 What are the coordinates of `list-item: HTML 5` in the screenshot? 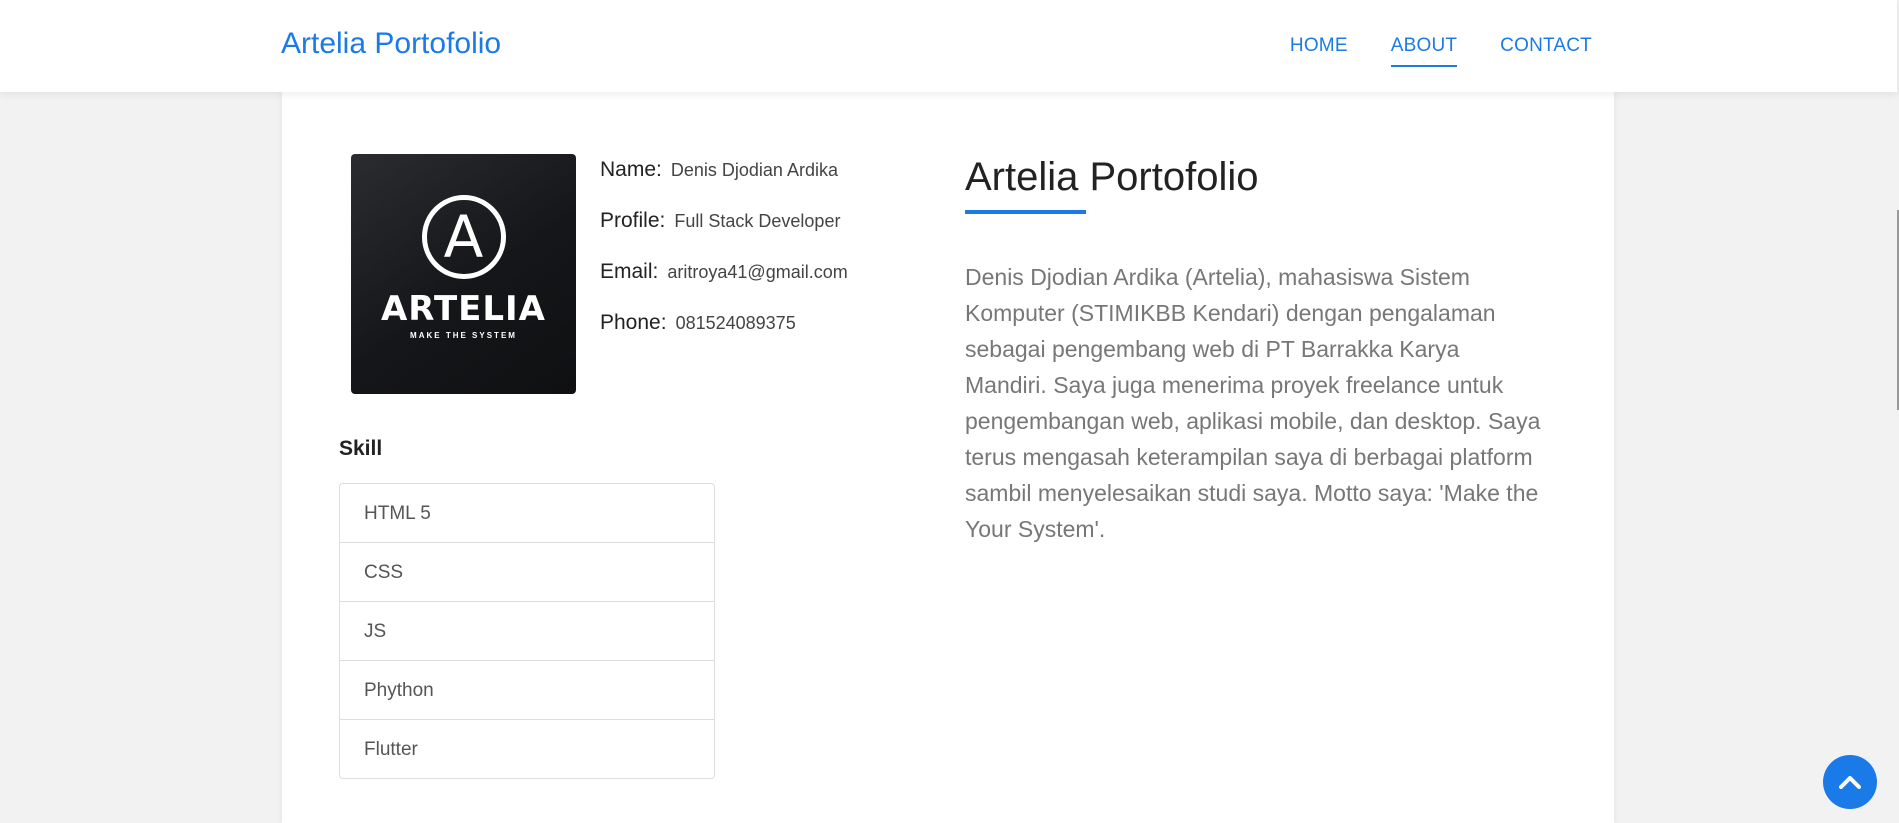 It's located at (527, 513).